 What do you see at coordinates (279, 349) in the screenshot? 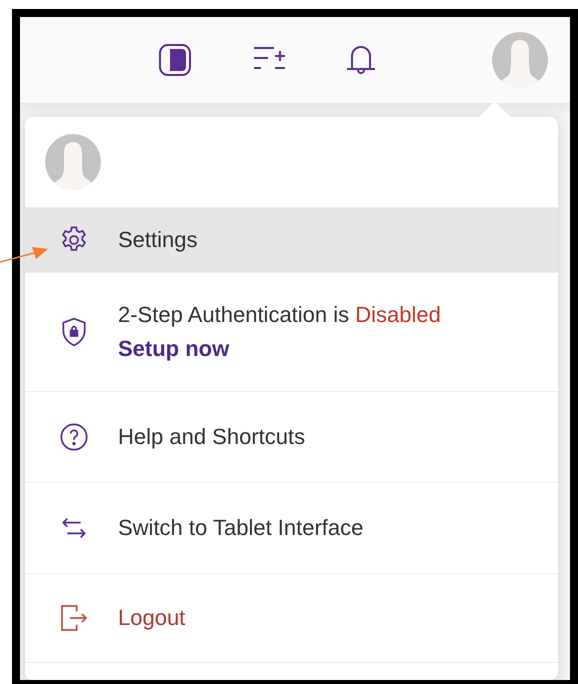
I see `setup-link: Setup now` at bounding box center [279, 349].